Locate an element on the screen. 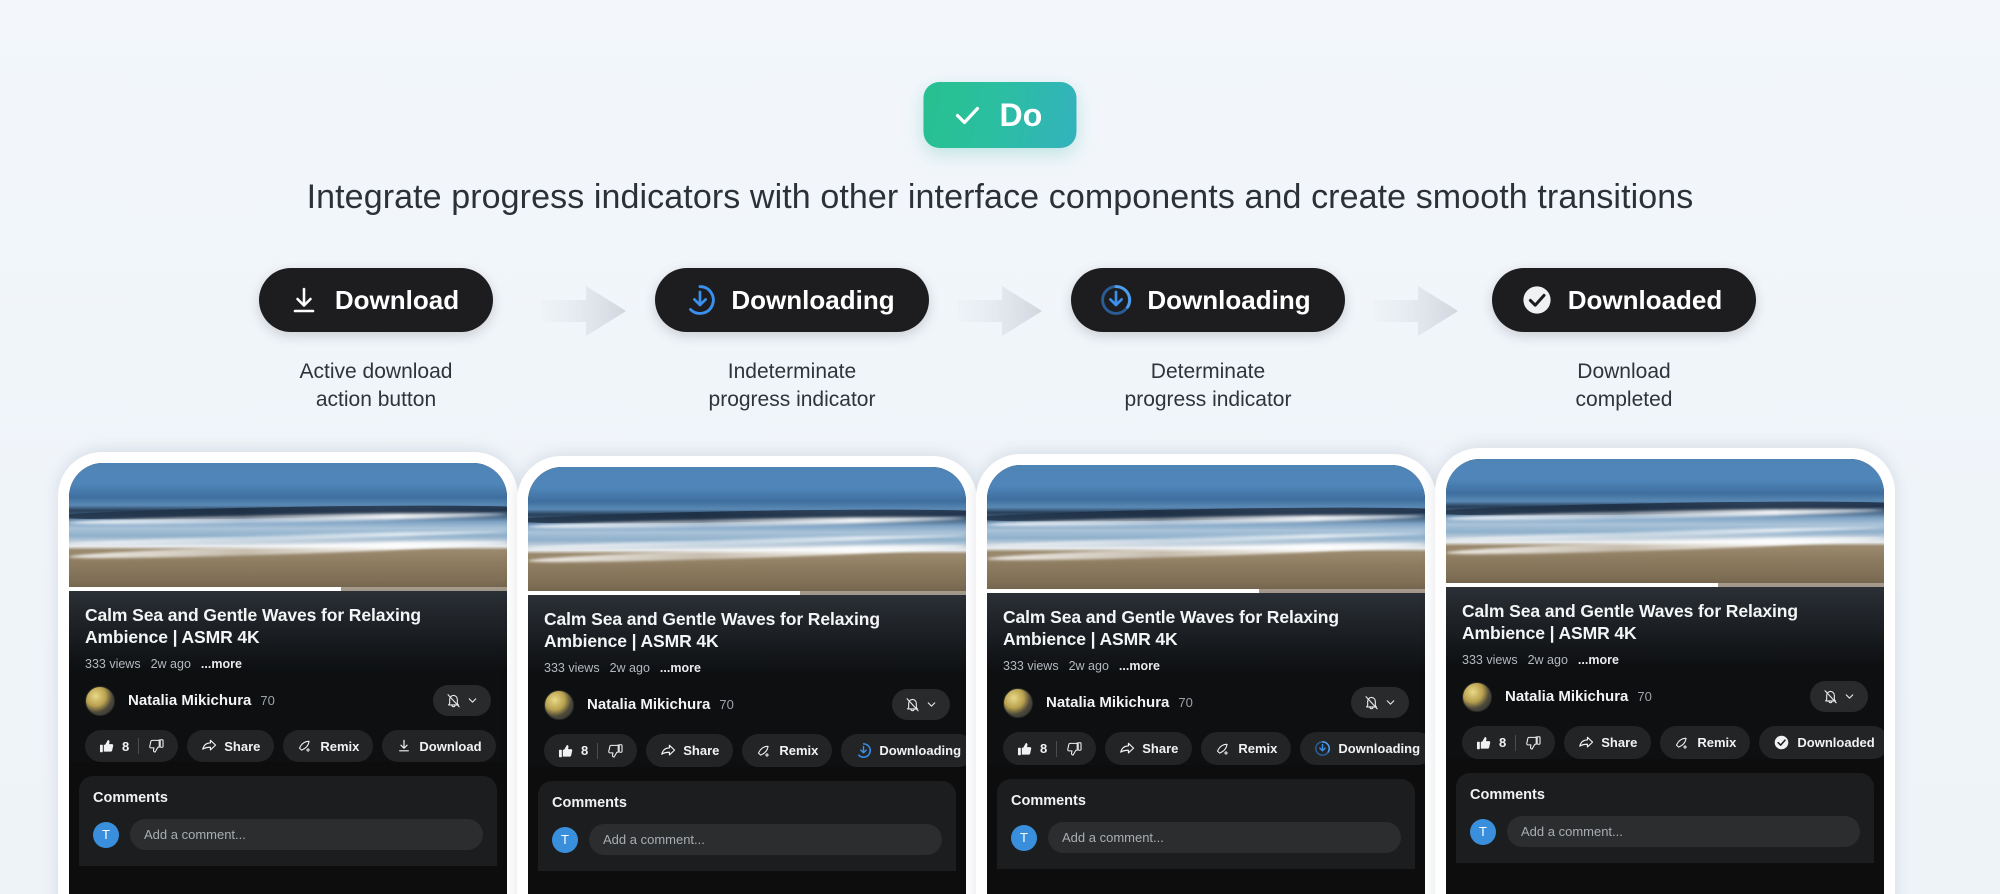 The width and height of the screenshot is (2000, 894). comments-title: Comments is located at coordinates (130, 798).